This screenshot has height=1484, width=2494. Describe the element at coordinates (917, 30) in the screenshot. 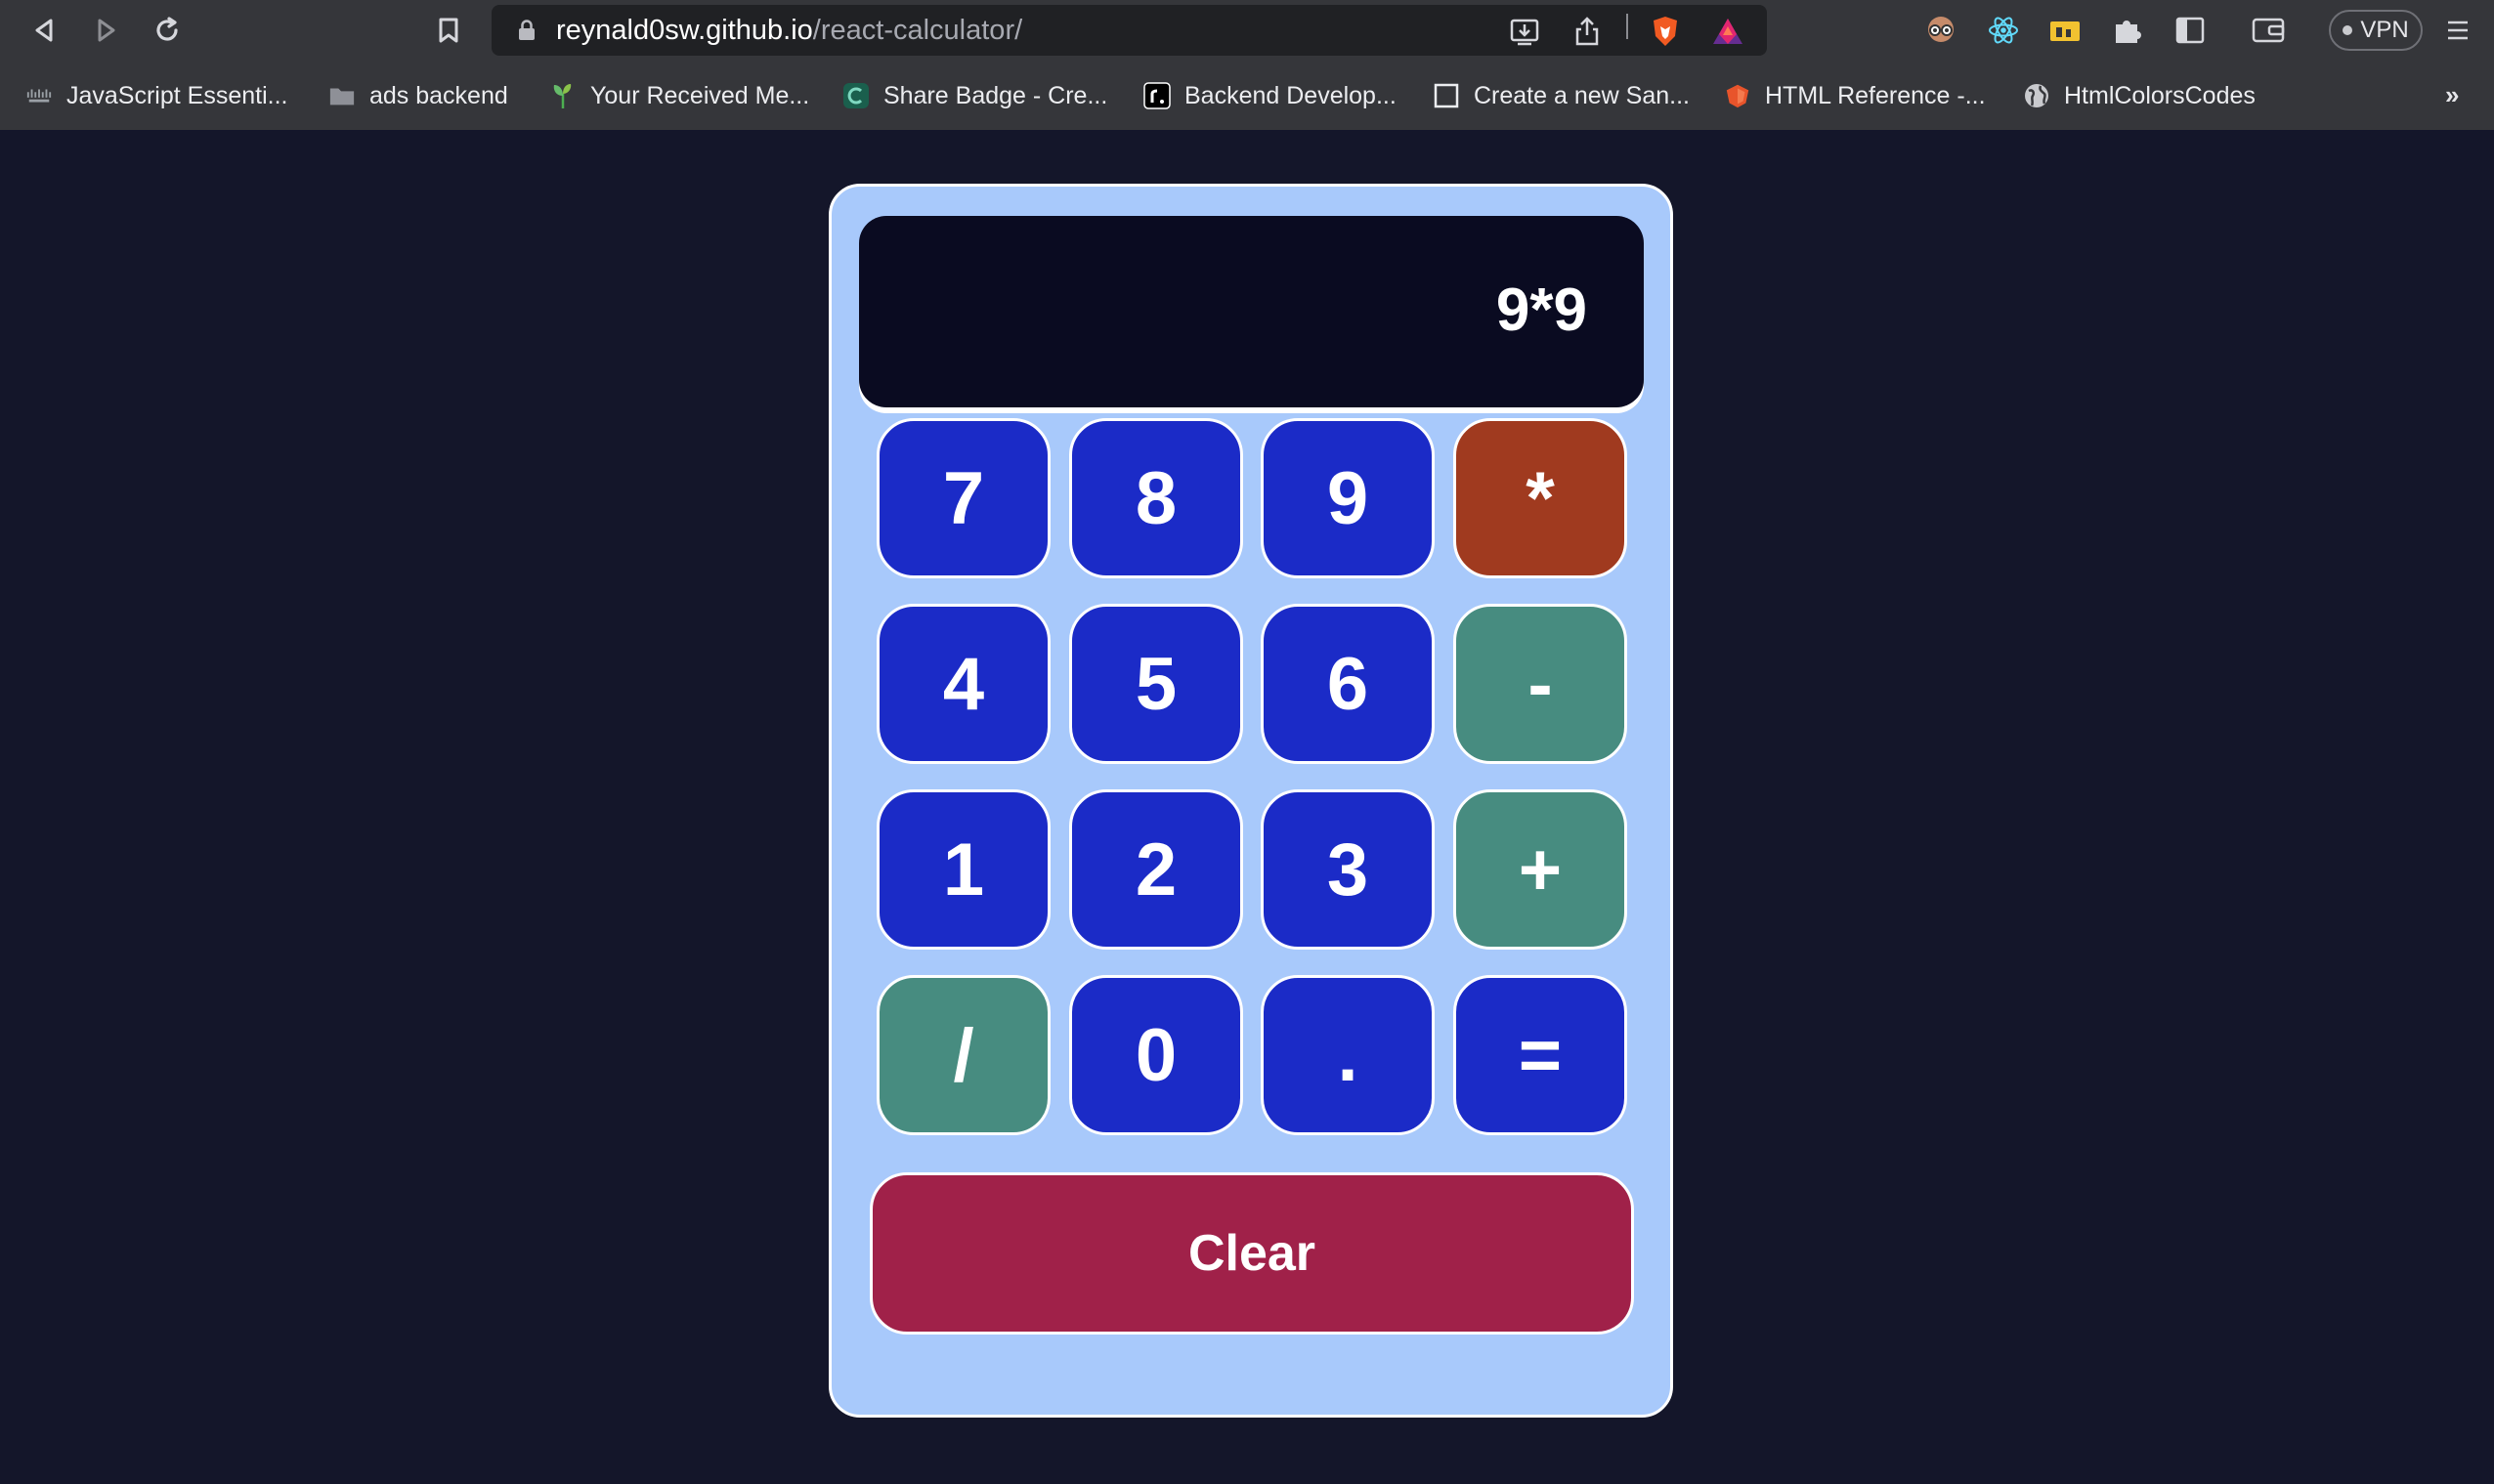

I see `url-path: /react-calculator/` at that location.